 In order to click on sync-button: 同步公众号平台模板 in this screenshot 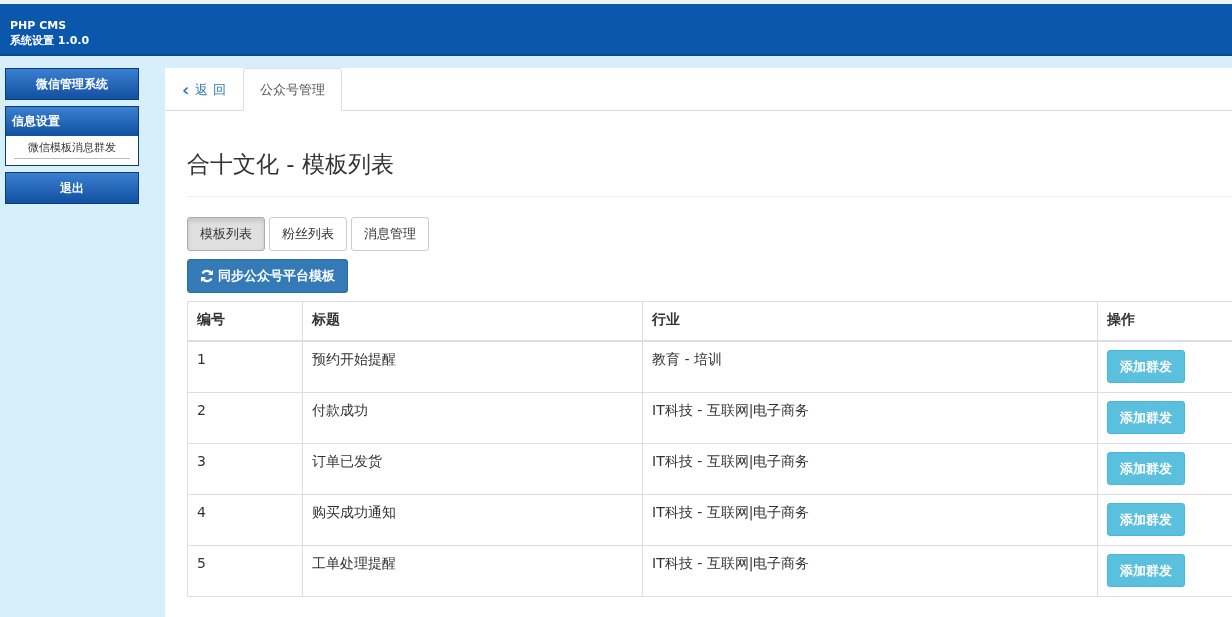, I will do `click(267, 276)`.